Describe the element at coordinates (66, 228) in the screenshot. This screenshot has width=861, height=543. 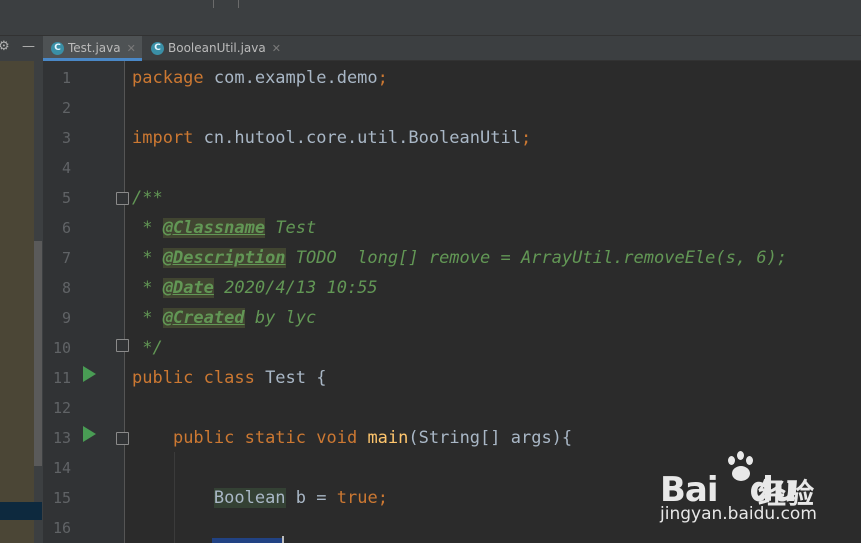
I see `line-number: 6` at that location.